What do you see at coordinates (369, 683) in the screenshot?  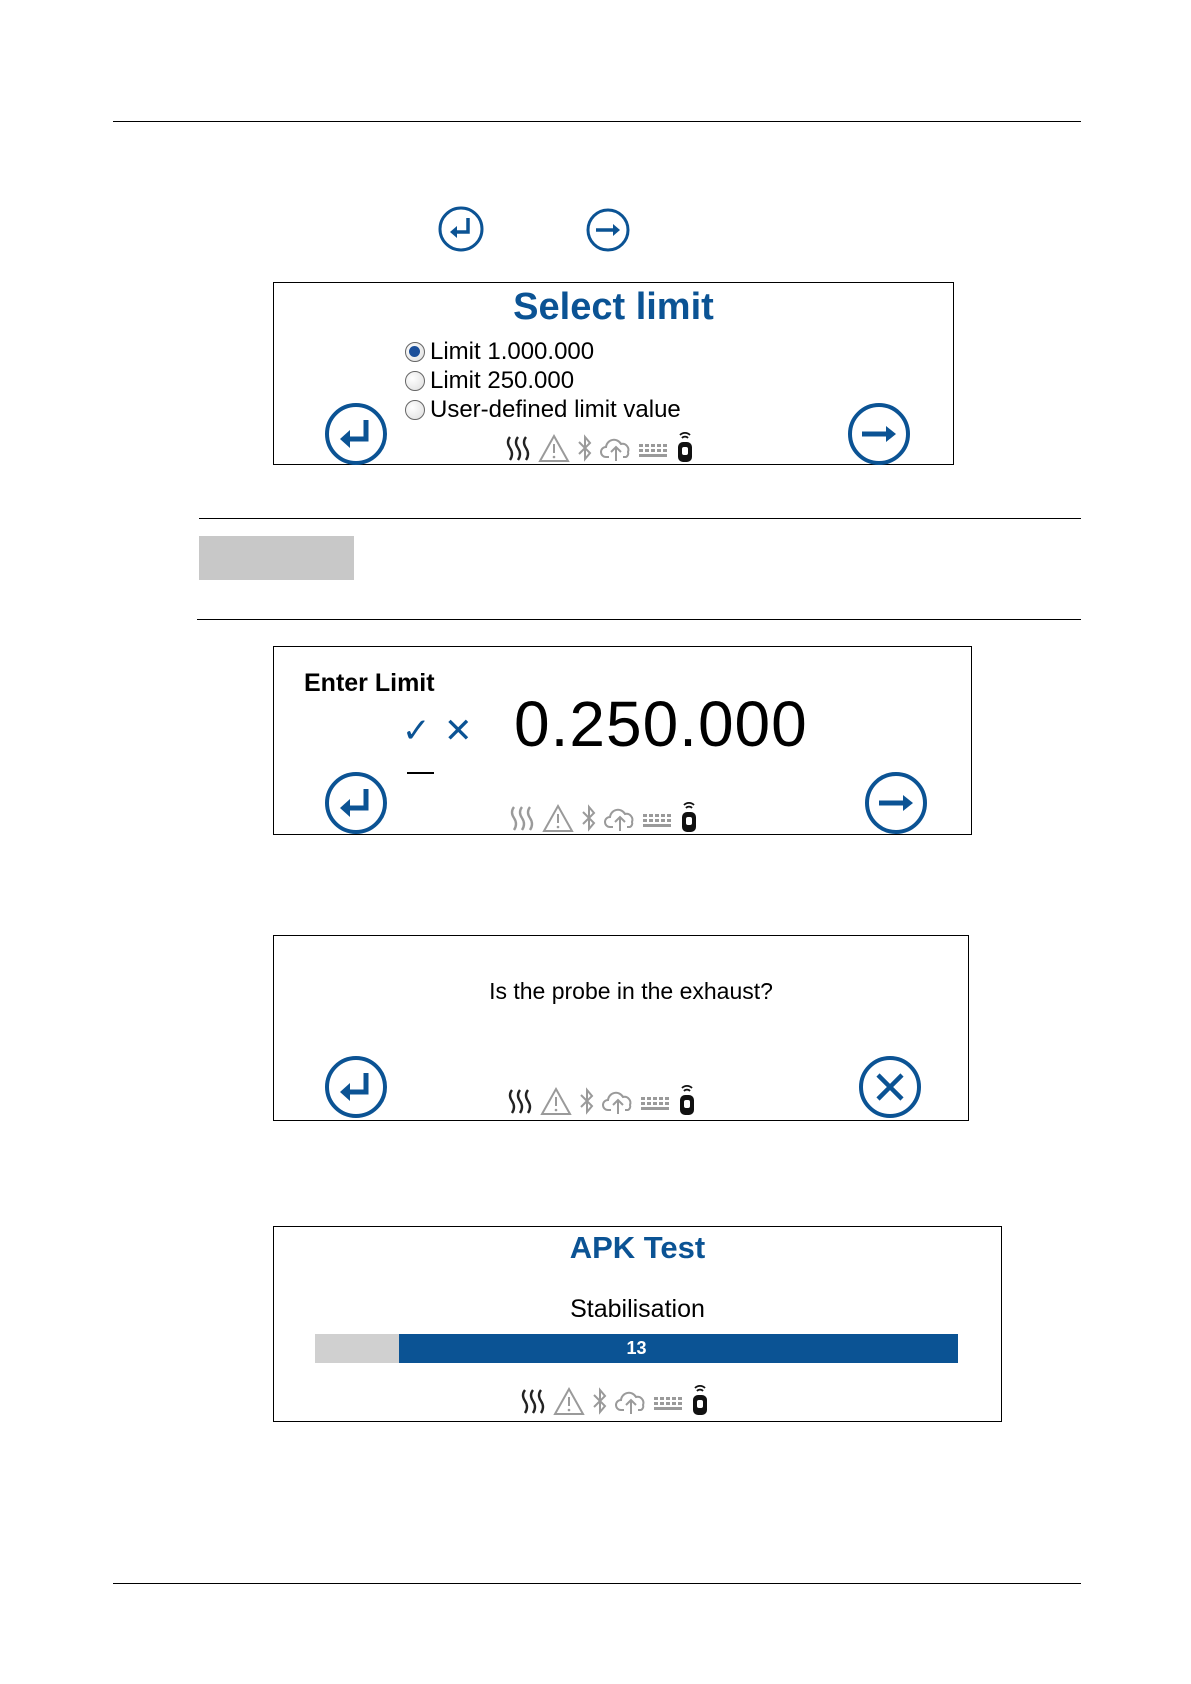 I see `enter-limit-label: Enter Limit` at bounding box center [369, 683].